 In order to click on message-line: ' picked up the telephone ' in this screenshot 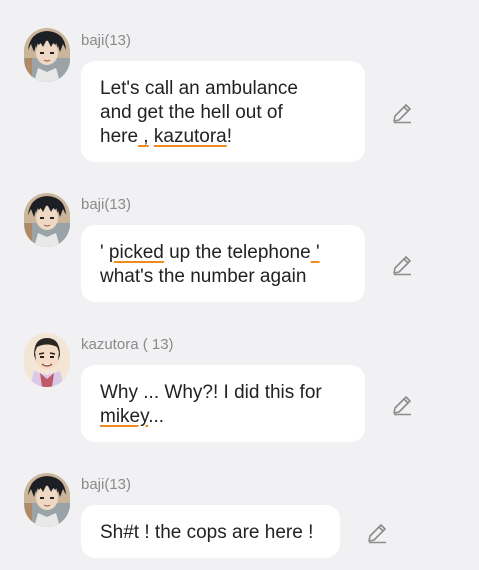, I will do `click(210, 252)`.